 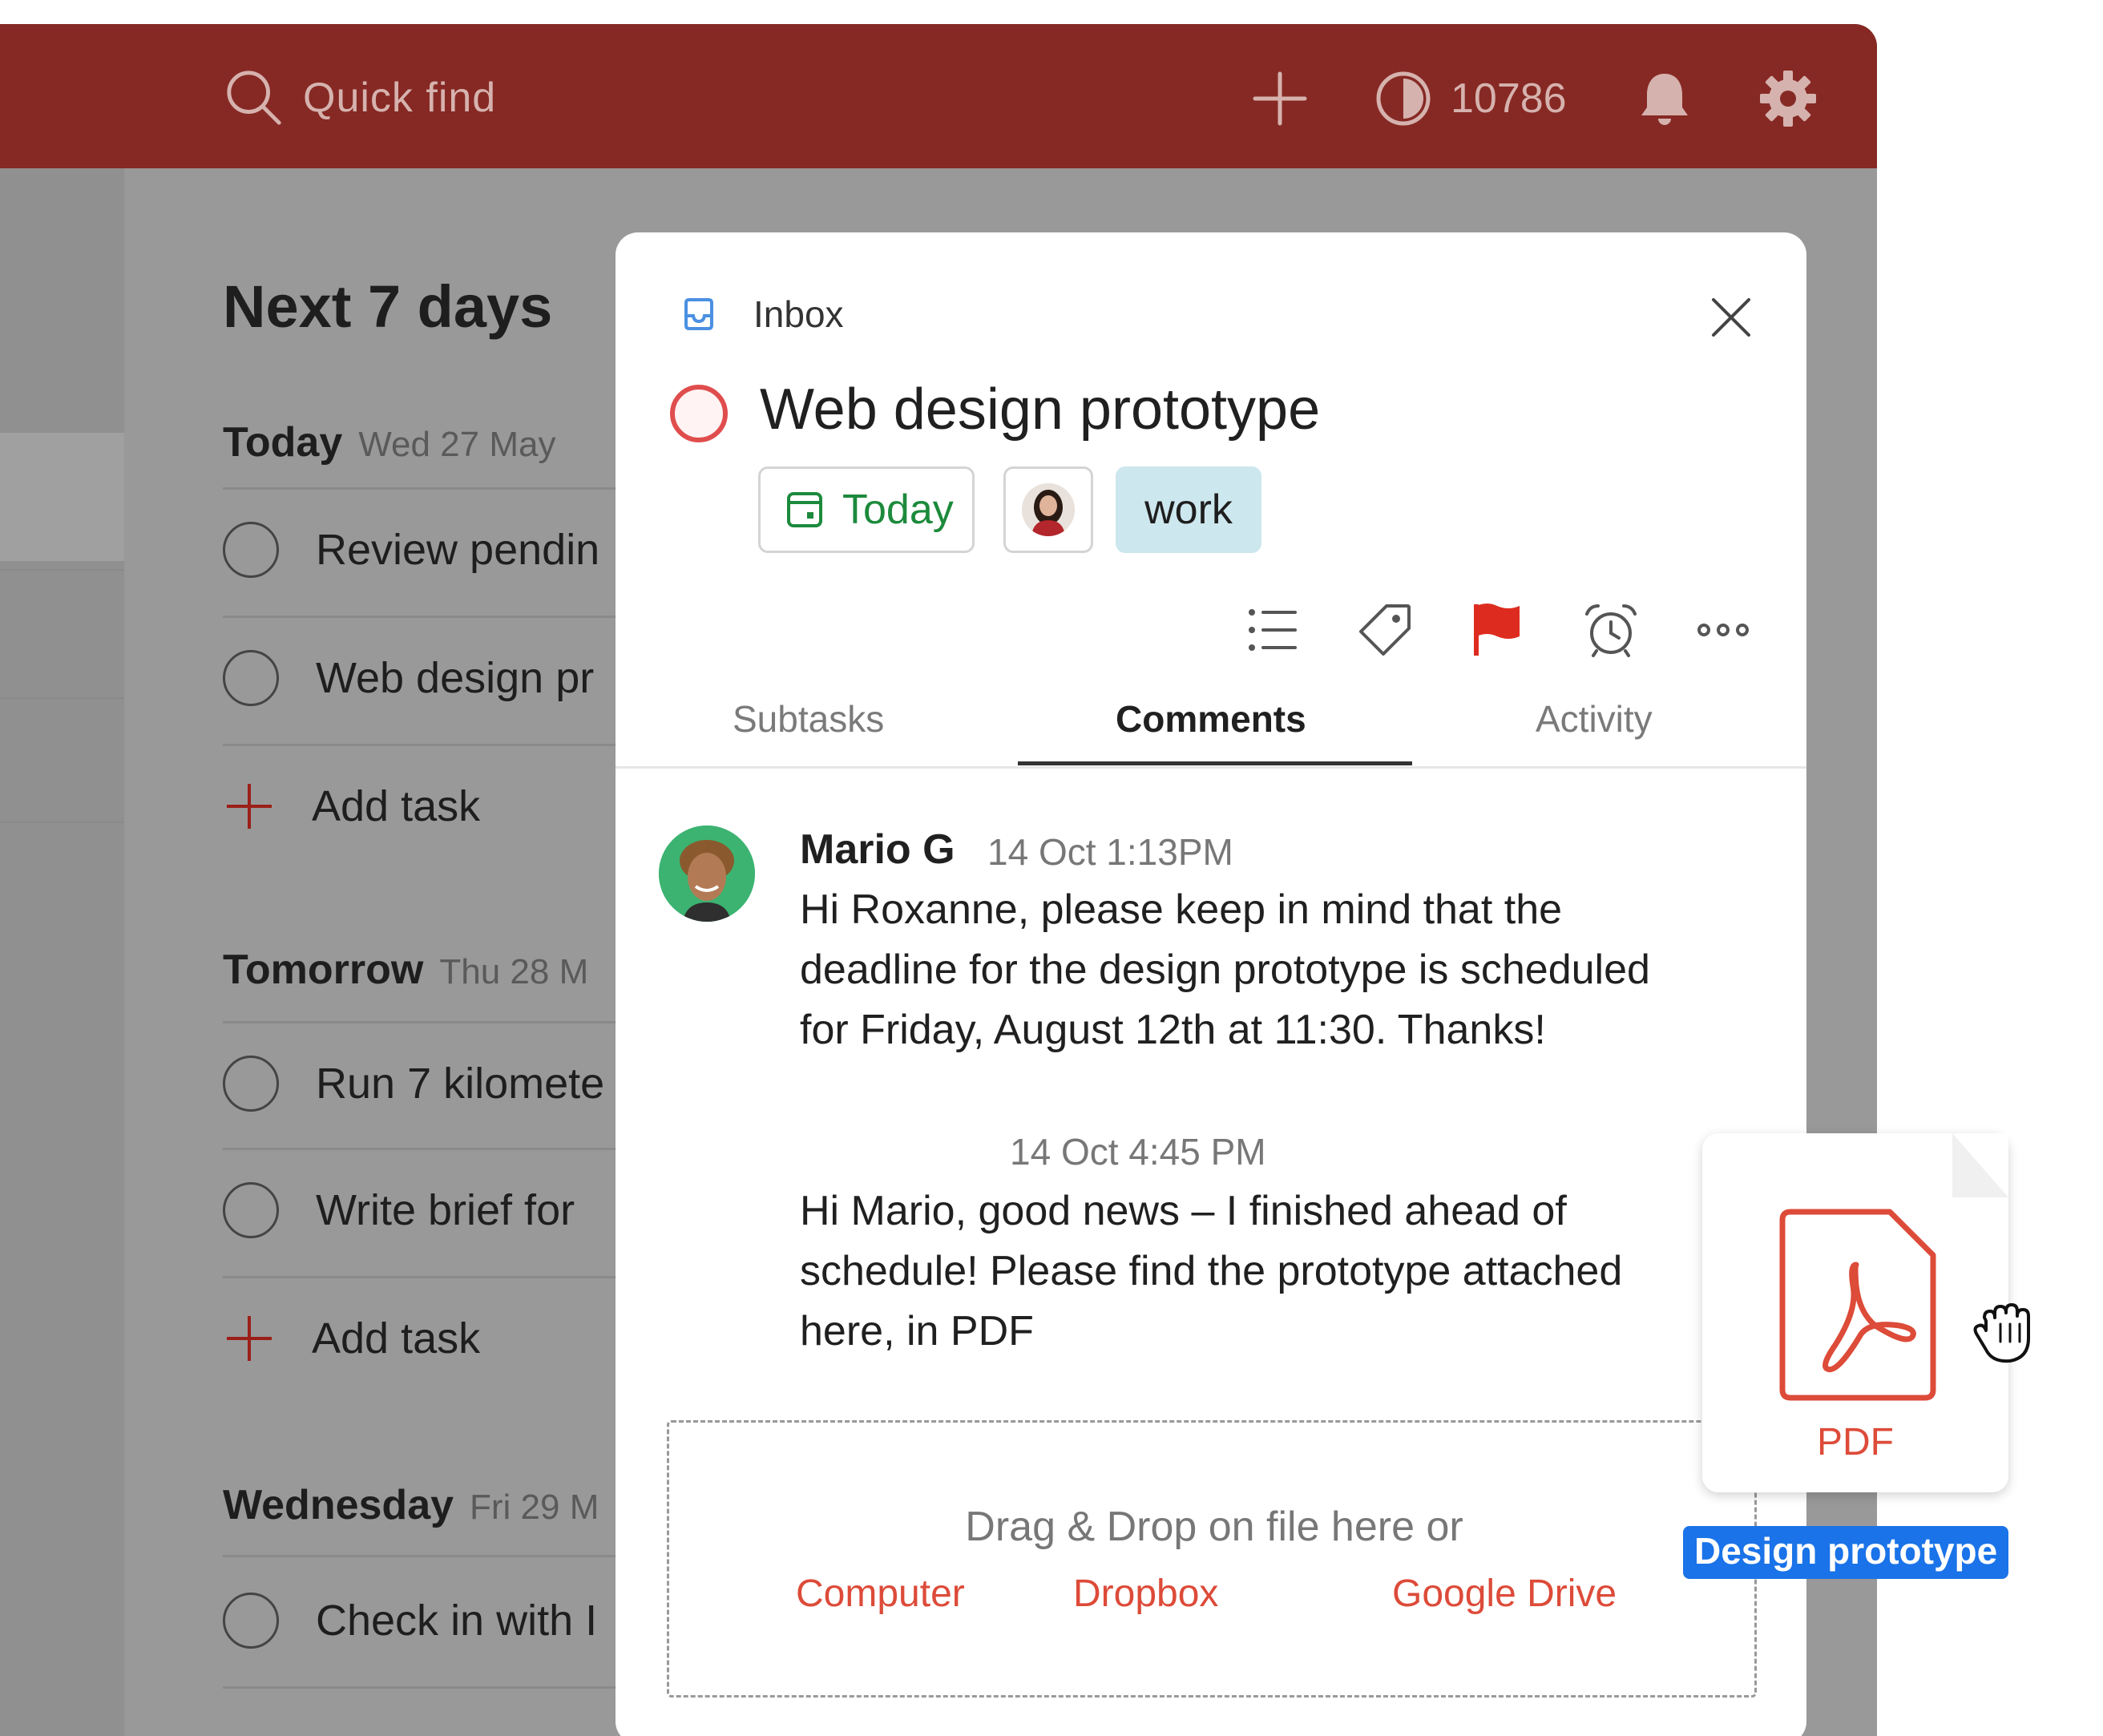 I want to click on section-name: Wednesday, so click(x=338, y=1505).